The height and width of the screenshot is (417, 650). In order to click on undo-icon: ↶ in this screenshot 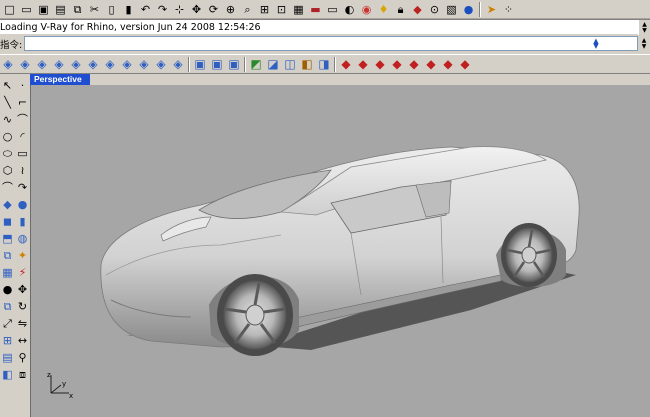, I will do `click(145, 9)`.